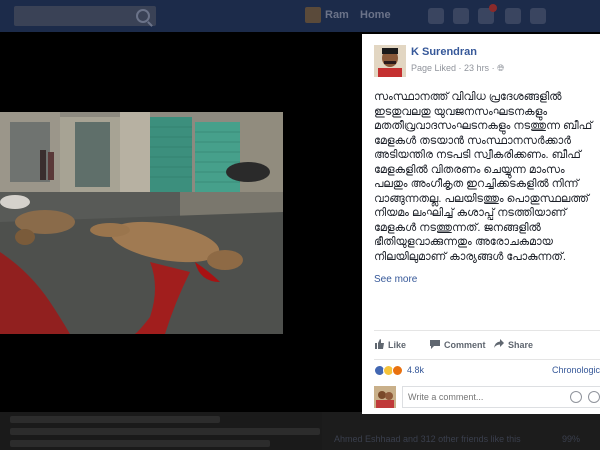 The image size is (600, 450). Describe the element at coordinates (436, 16) in the screenshot. I see `friend-requests-icon` at that location.